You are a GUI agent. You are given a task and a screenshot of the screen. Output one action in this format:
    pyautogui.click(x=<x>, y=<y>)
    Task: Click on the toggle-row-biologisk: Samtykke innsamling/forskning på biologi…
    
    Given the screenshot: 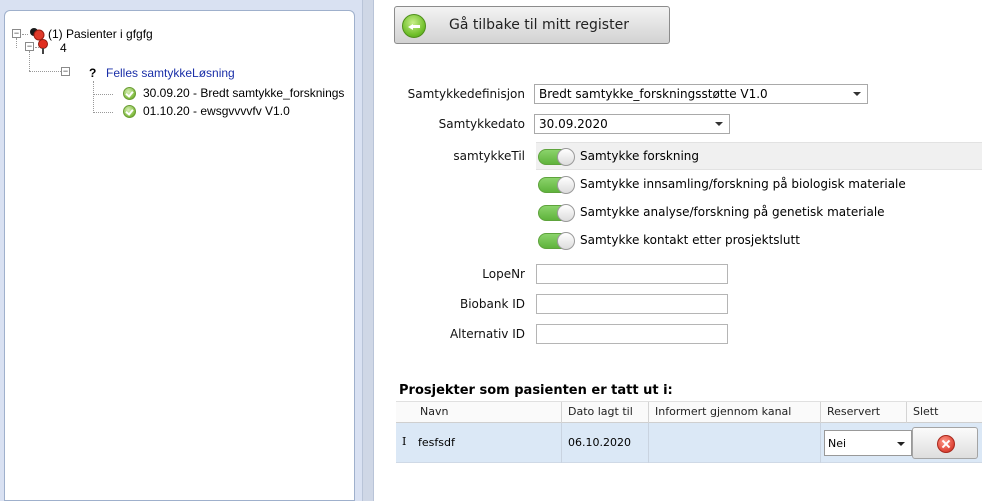 What is the action you would take?
    pyautogui.click(x=759, y=184)
    